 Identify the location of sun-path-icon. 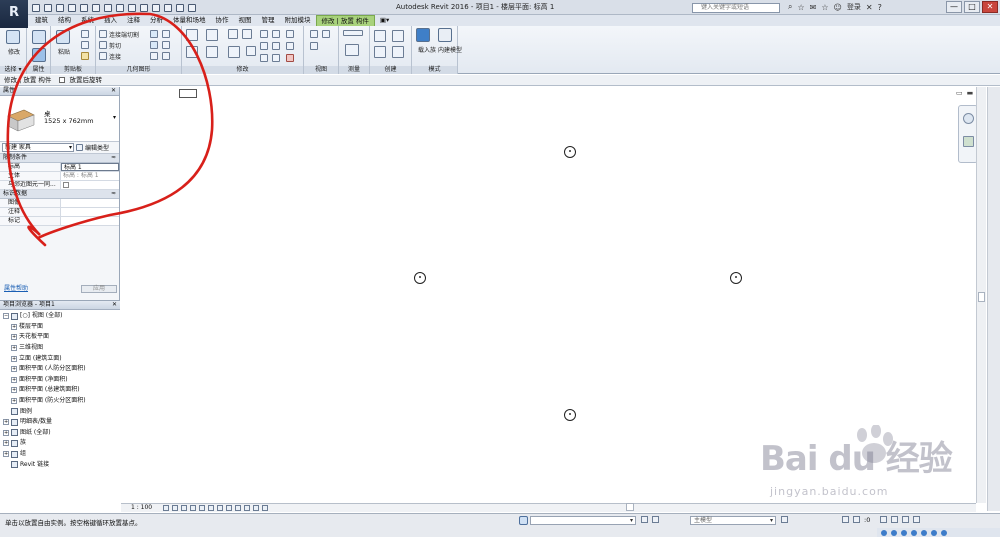
(184, 508).